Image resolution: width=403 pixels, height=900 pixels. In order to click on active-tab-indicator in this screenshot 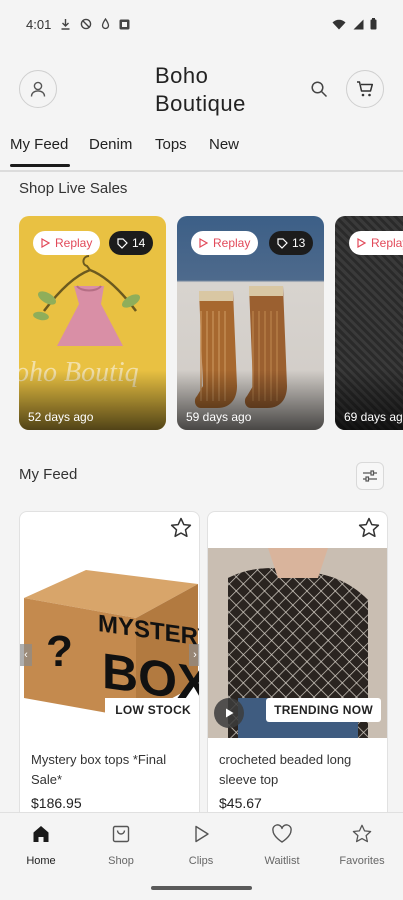, I will do `click(40, 165)`.